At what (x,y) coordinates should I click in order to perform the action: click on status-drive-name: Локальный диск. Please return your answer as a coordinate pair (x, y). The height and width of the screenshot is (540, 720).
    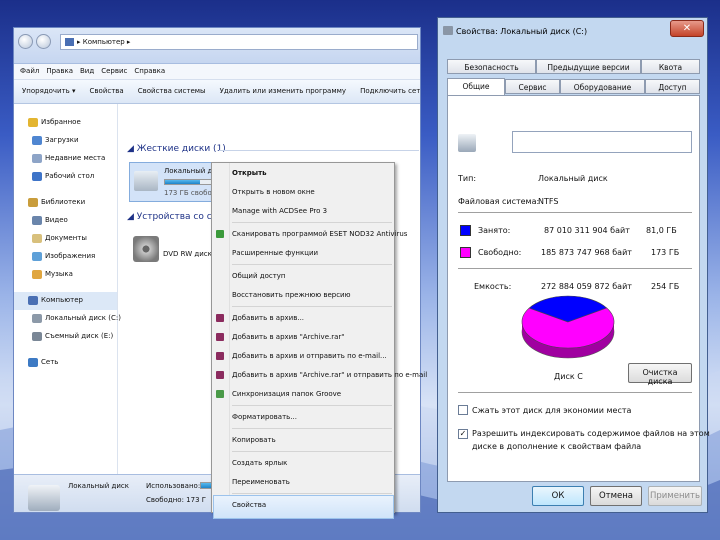
    Looking at the image, I should click on (99, 486).